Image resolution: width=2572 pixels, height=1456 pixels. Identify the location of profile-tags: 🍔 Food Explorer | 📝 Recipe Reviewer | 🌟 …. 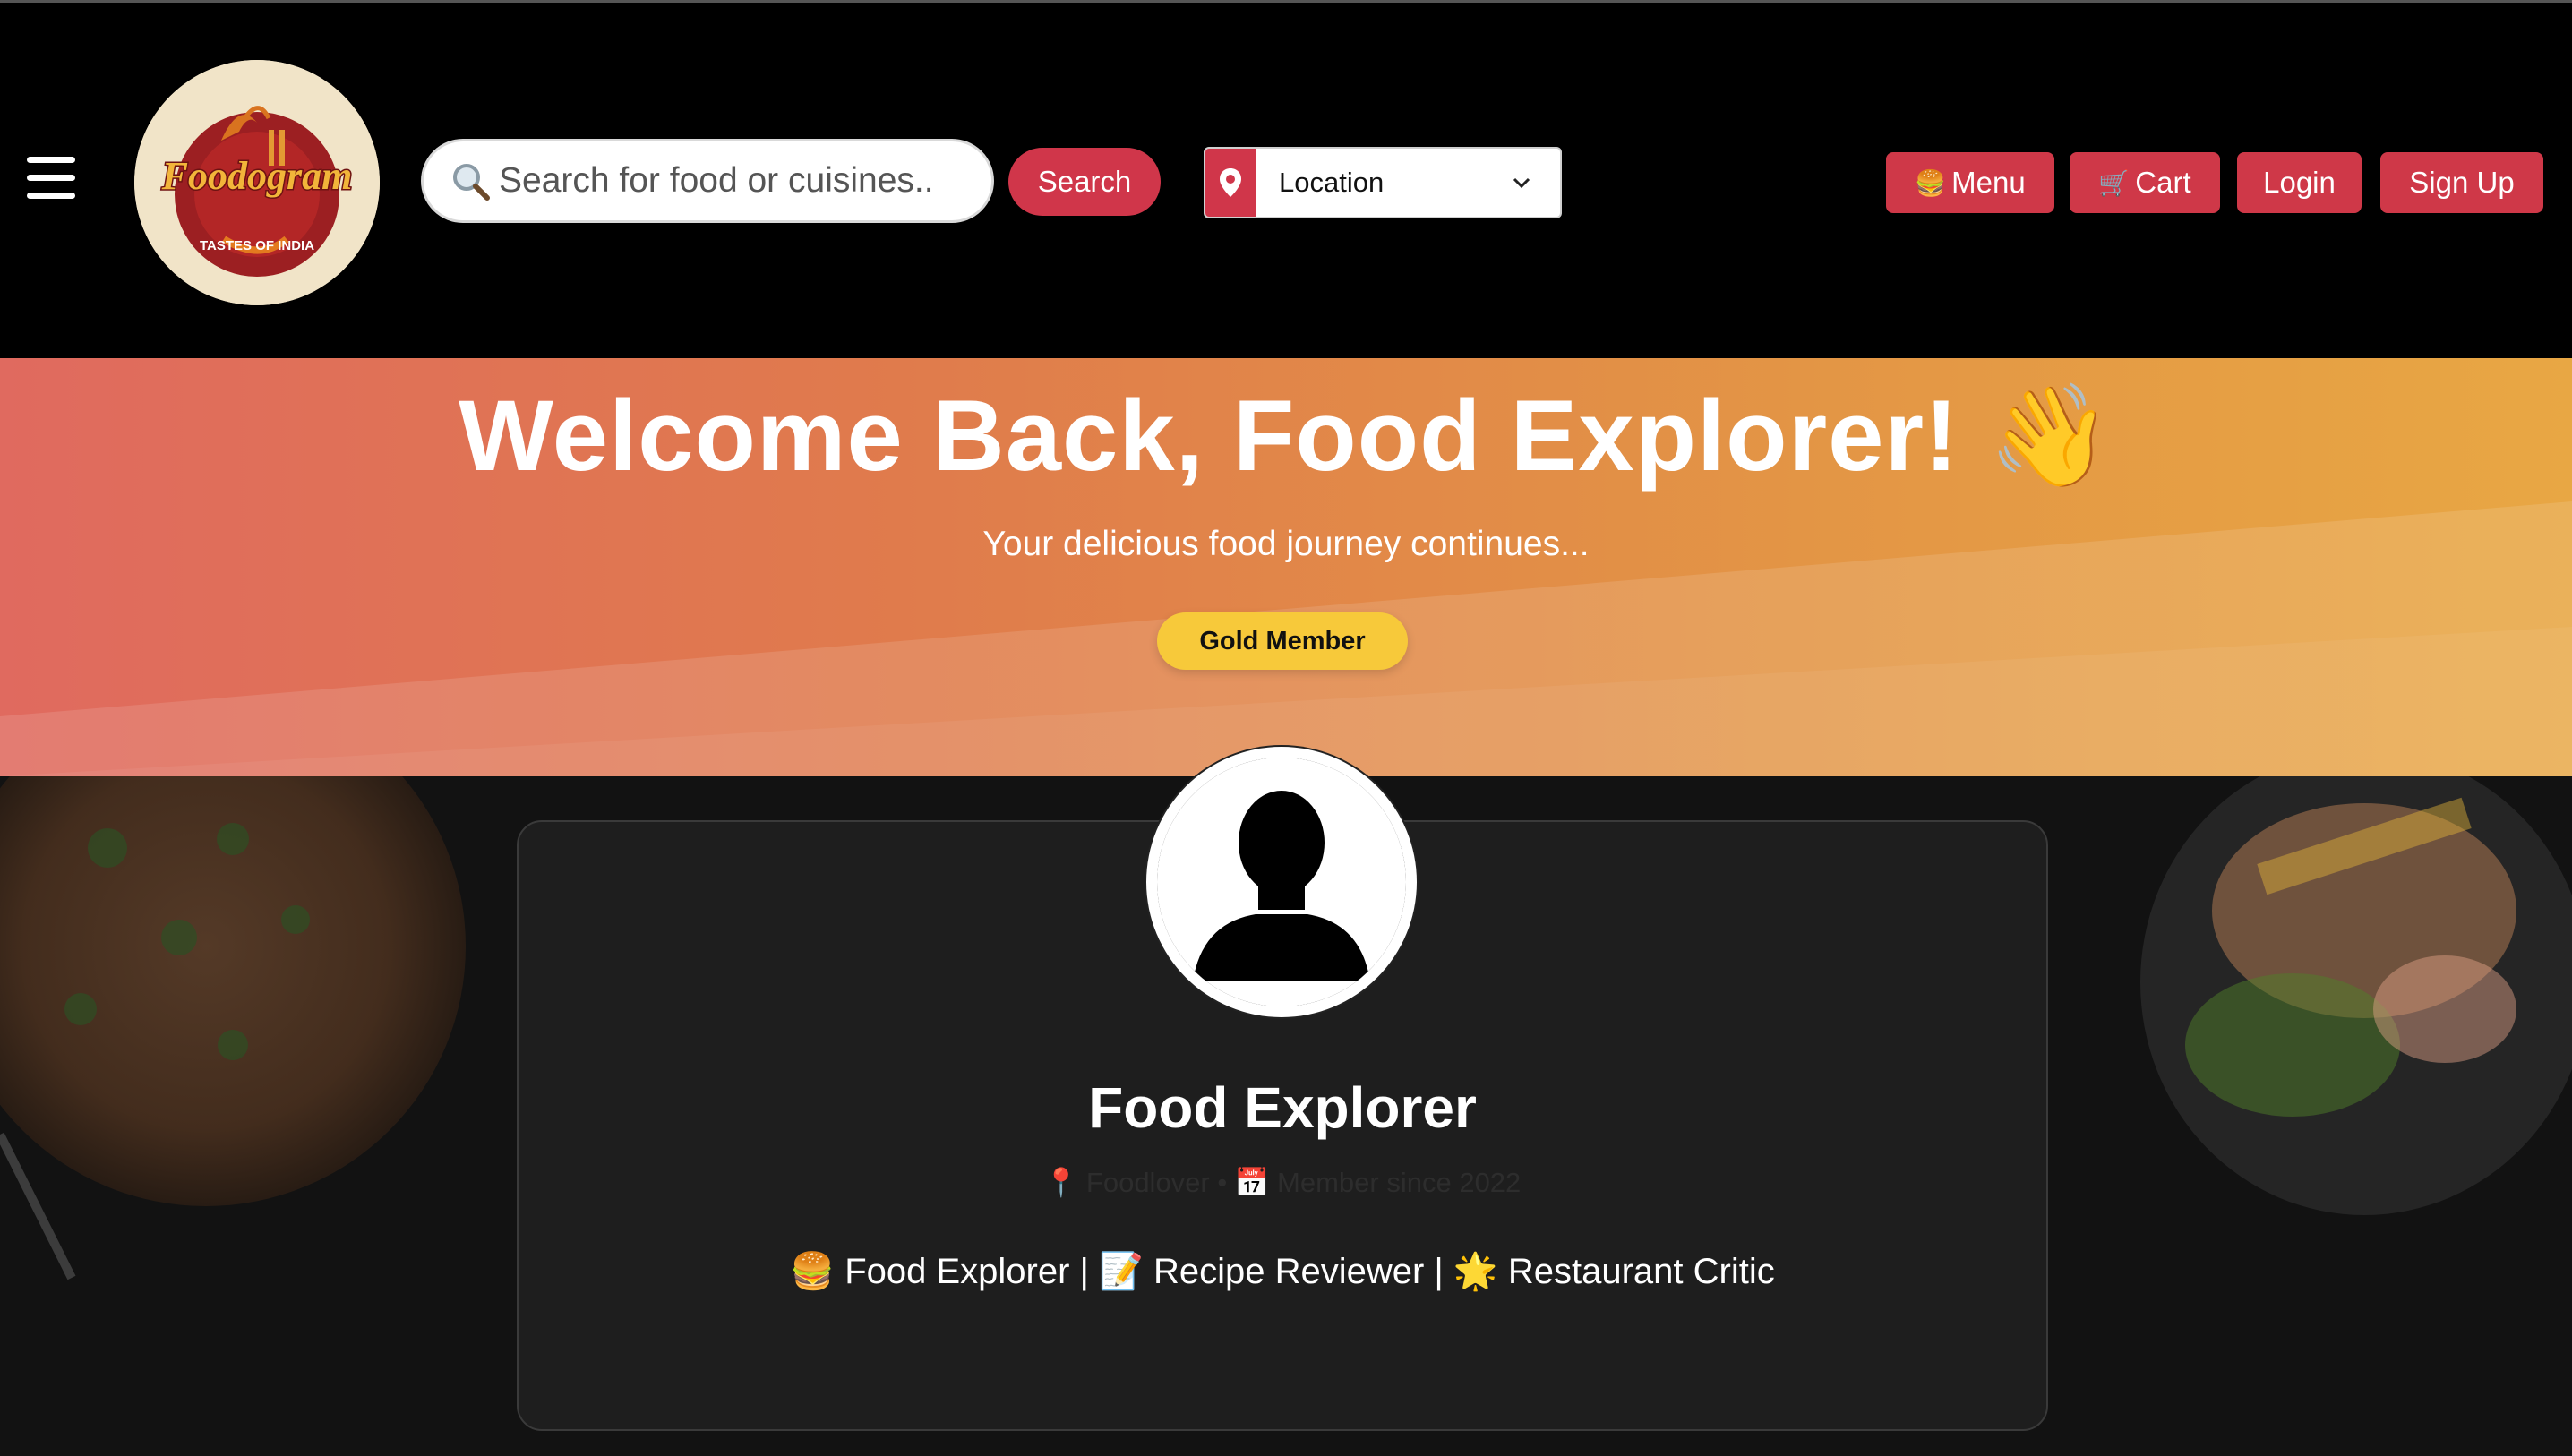
(1283, 1271).